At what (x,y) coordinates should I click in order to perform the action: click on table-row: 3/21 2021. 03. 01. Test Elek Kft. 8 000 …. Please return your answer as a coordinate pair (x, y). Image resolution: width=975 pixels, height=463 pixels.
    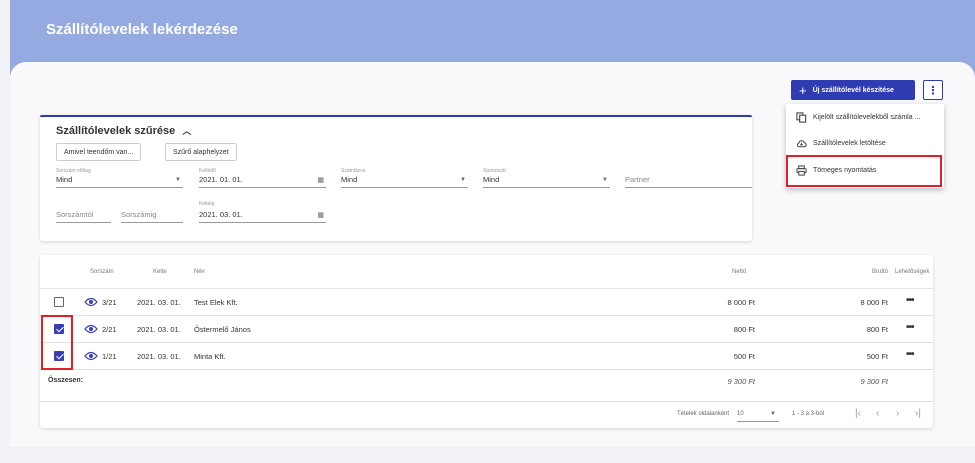
    Looking at the image, I should click on (486, 301).